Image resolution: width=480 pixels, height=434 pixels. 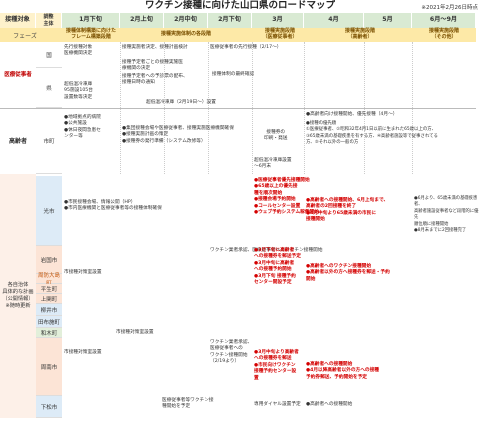 What do you see at coordinates (49, 280) in the screenshot?
I see `city-suo-oshima: 周防大島町` at bounding box center [49, 280].